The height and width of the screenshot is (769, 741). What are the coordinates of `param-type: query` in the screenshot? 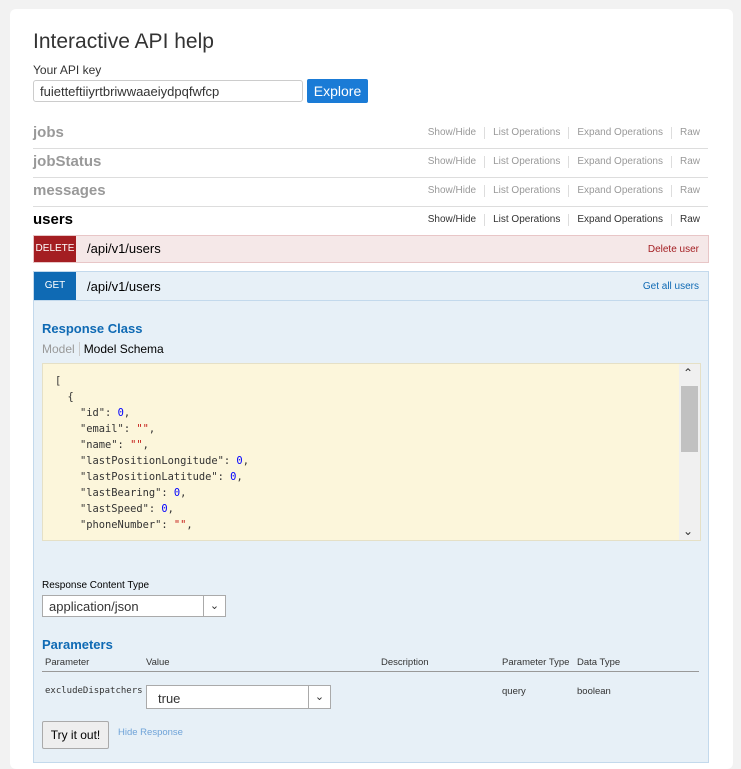 It's located at (514, 691).